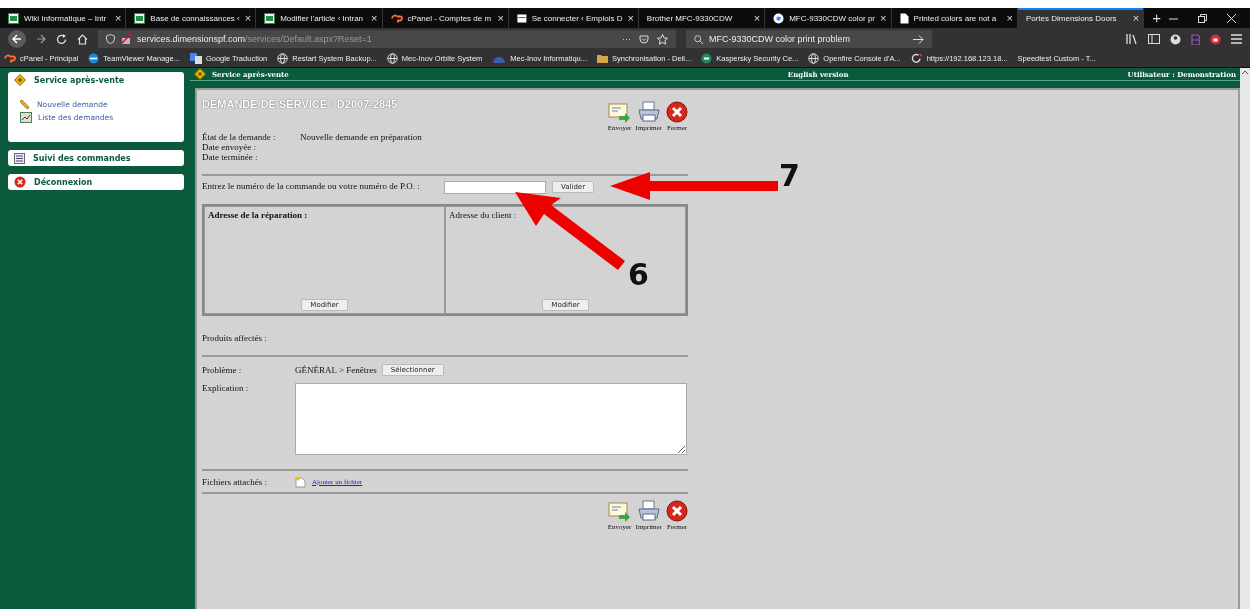  Describe the element at coordinates (110, 39) in the screenshot. I see `shield-icon` at that location.